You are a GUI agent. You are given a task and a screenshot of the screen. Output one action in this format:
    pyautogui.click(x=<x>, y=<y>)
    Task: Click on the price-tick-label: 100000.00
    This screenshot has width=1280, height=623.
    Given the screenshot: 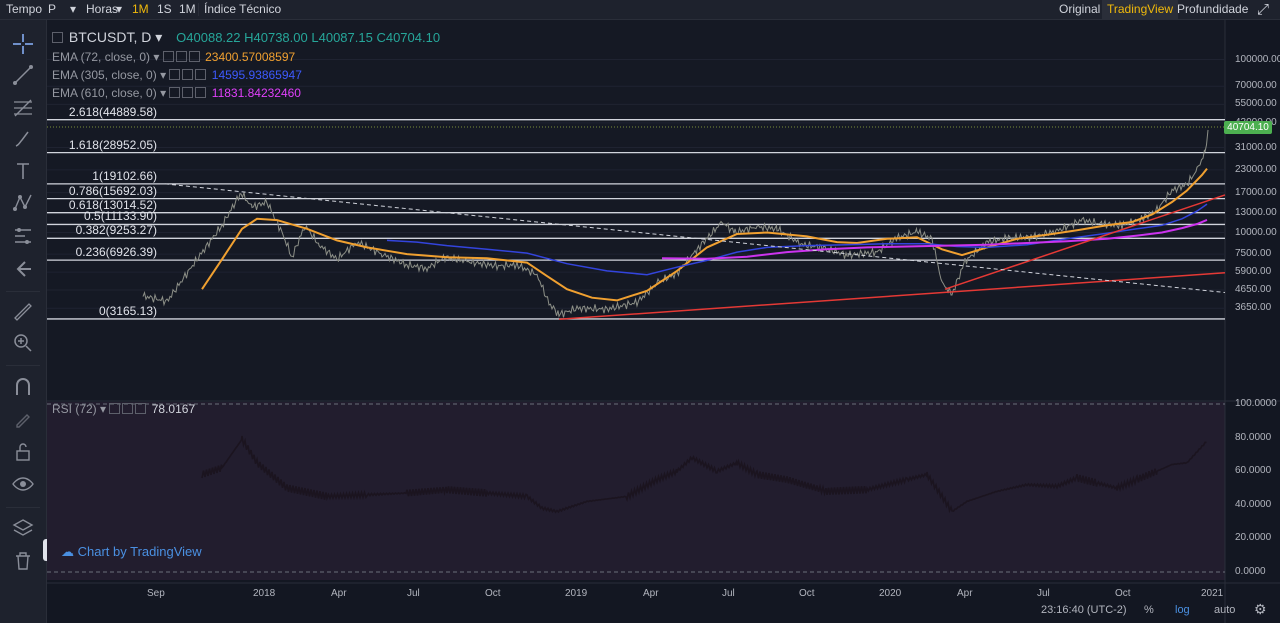 What is the action you would take?
    pyautogui.click(x=1257, y=59)
    